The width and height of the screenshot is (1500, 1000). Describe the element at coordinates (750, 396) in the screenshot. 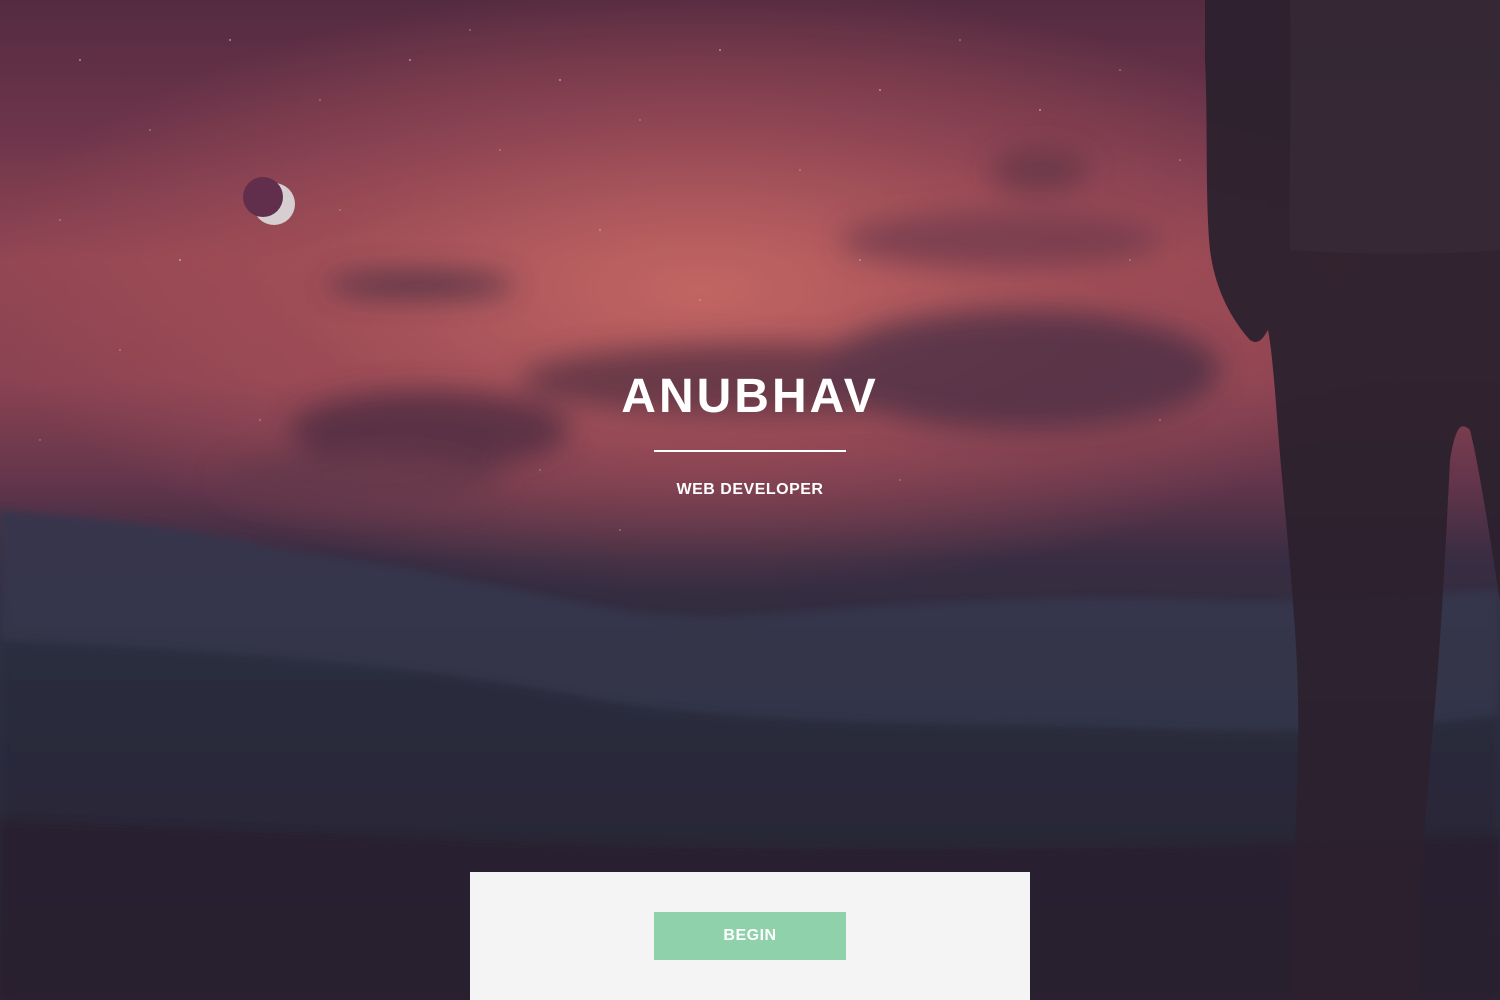

I see `site-title: ANUBHAV` at that location.